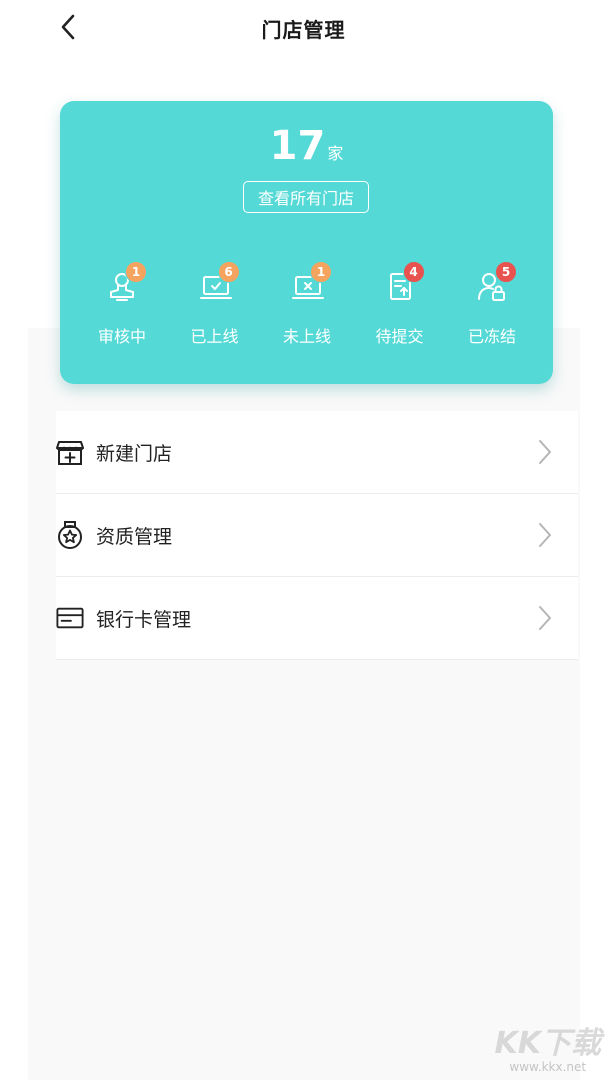 The height and width of the screenshot is (1080, 607). What do you see at coordinates (491, 336) in the screenshot?
I see `status-label: 已冻结` at bounding box center [491, 336].